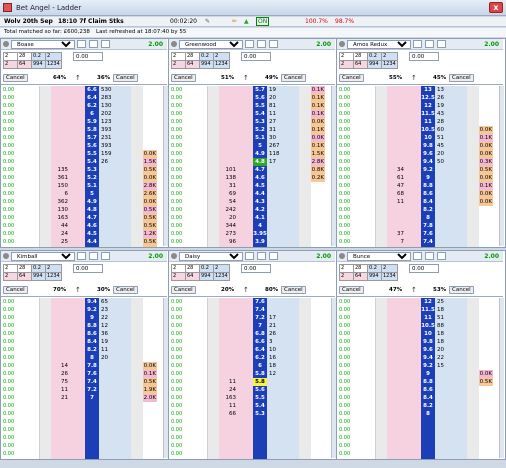  Describe the element at coordinates (252, 414) in the screenshot. I see `ladder-row: 0.00 66 5.3` at that location.